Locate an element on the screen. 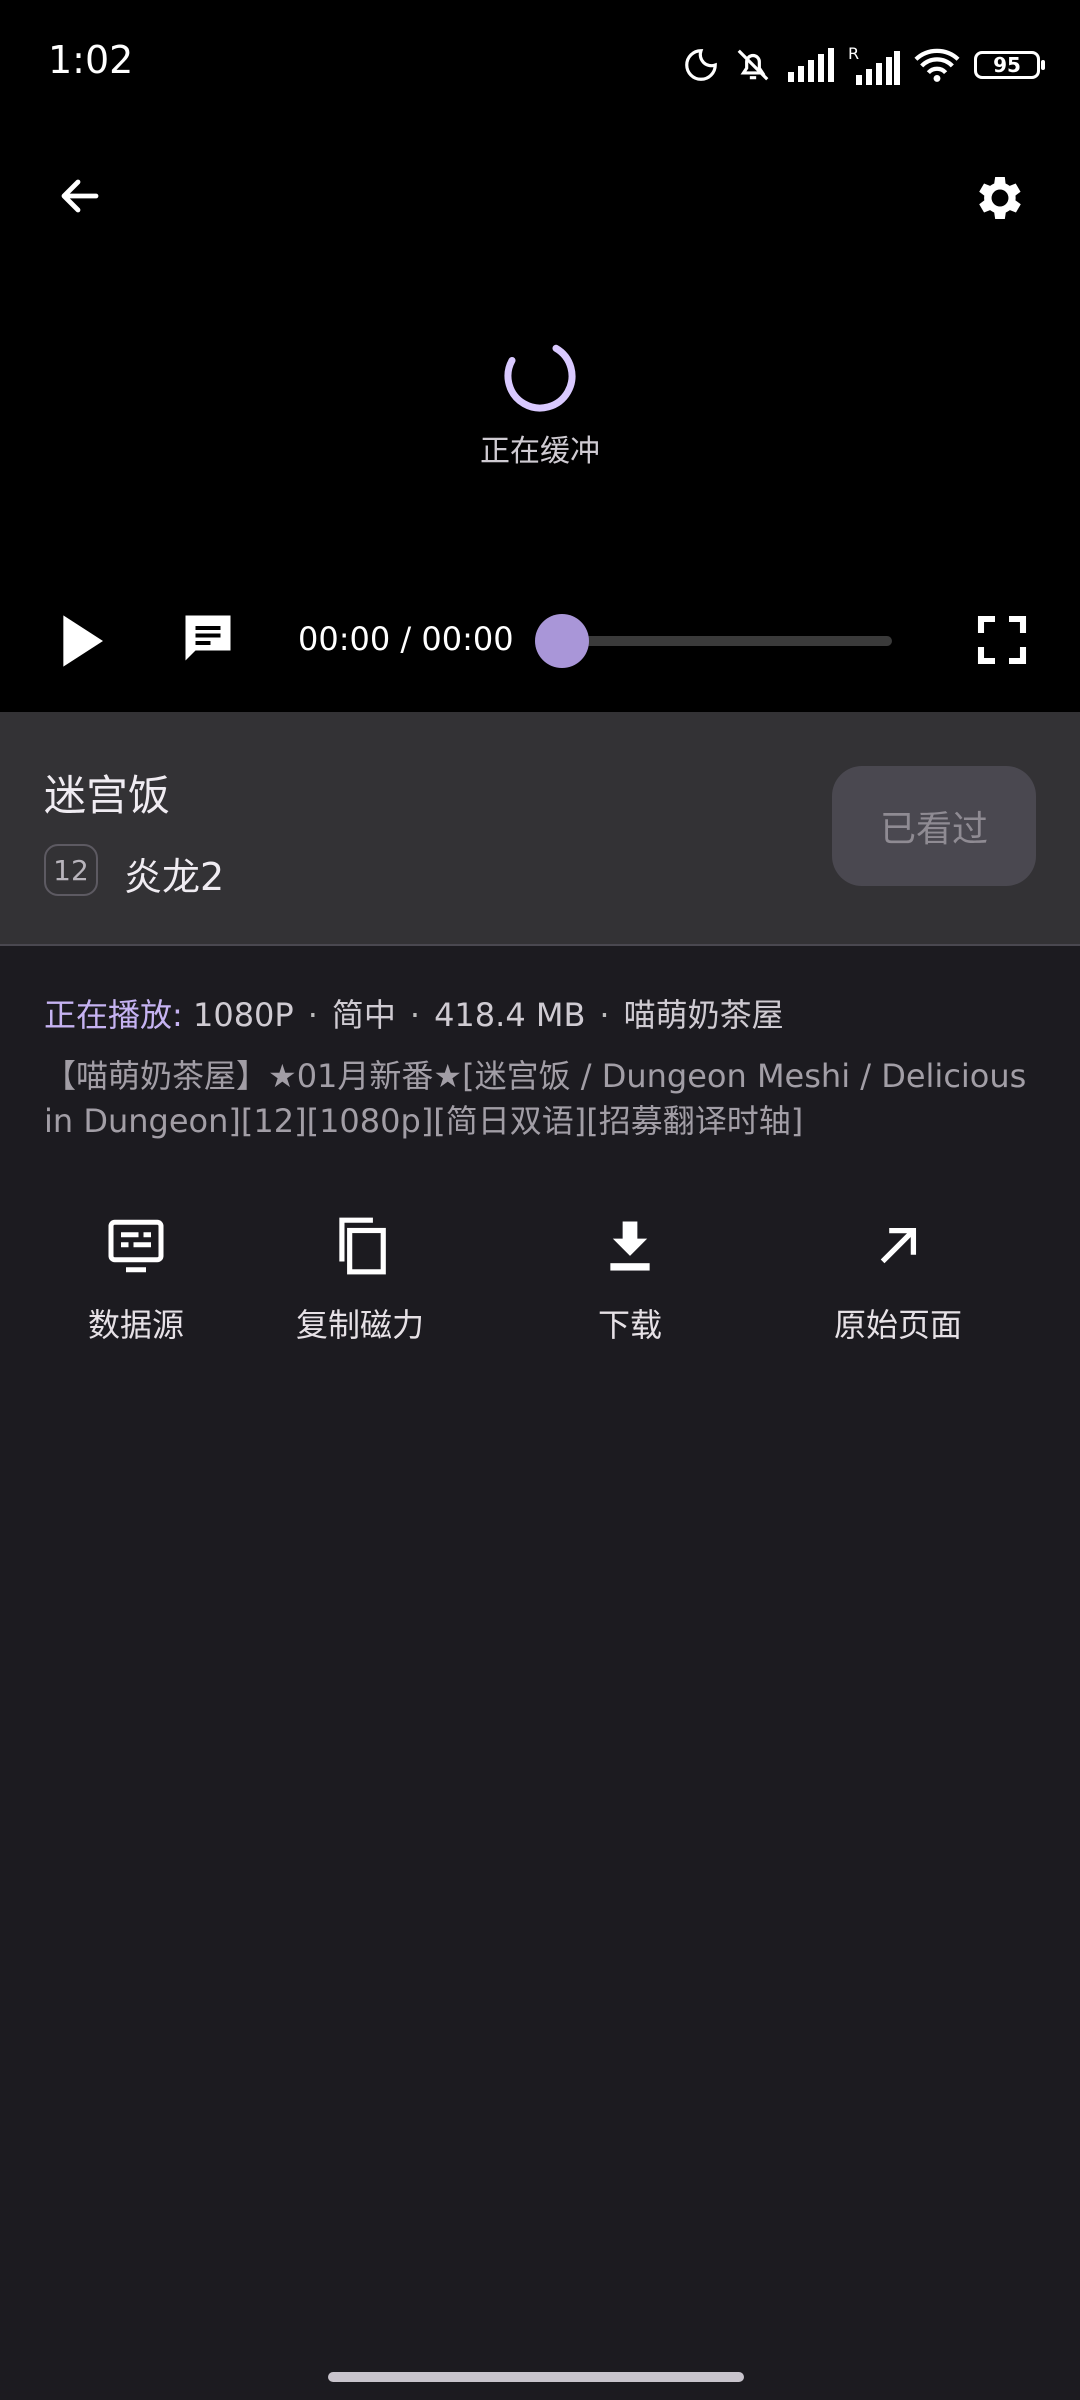 The image size is (1080, 2400). bell-off-icon is located at coordinates (753, 65).